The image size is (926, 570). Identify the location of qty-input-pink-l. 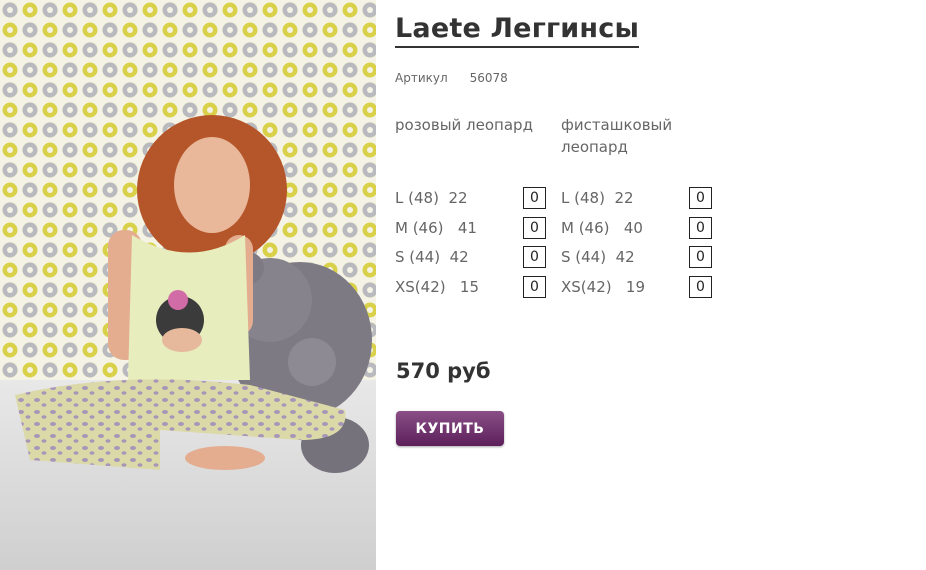
(534, 198).